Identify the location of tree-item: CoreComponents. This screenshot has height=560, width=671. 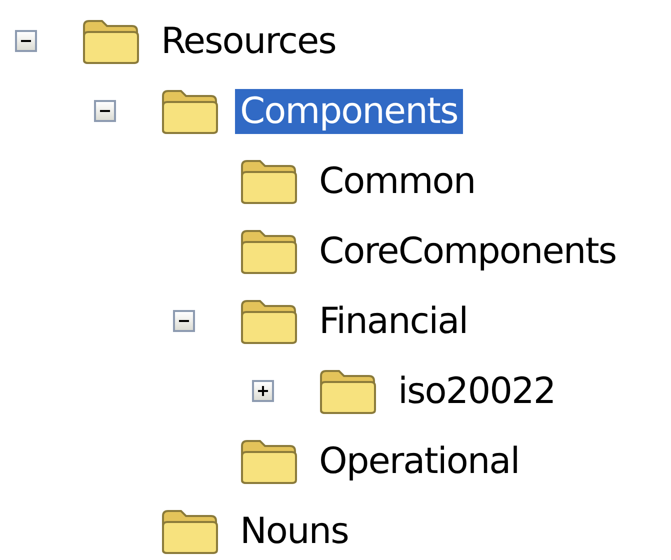
(468, 251).